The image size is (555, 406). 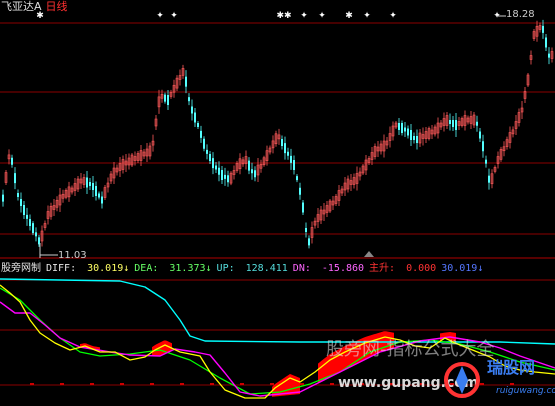 What do you see at coordinates (349, 16) in the screenshot?
I see `signal-marker: ✱` at bounding box center [349, 16].